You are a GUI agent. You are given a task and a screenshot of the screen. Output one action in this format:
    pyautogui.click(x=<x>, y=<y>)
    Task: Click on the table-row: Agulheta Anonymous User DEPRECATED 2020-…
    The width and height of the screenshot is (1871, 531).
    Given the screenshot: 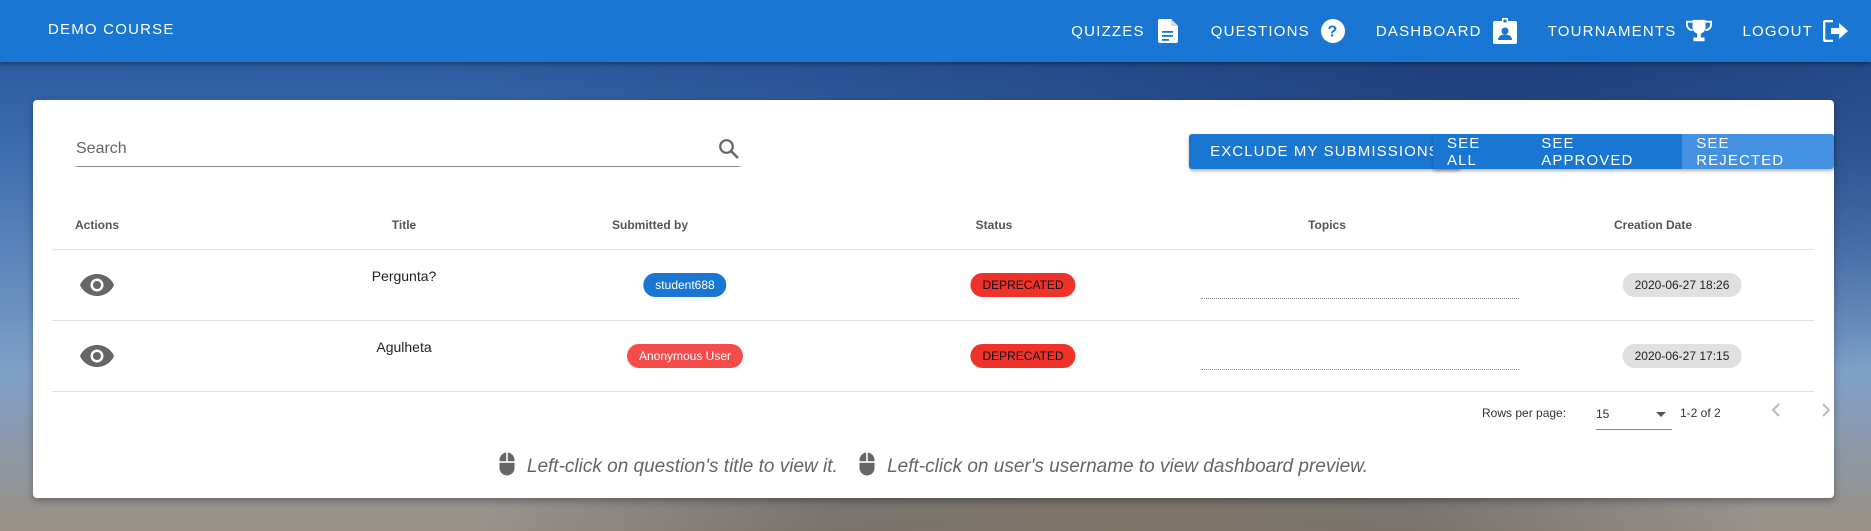 What is the action you would take?
    pyautogui.click(x=933, y=356)
    